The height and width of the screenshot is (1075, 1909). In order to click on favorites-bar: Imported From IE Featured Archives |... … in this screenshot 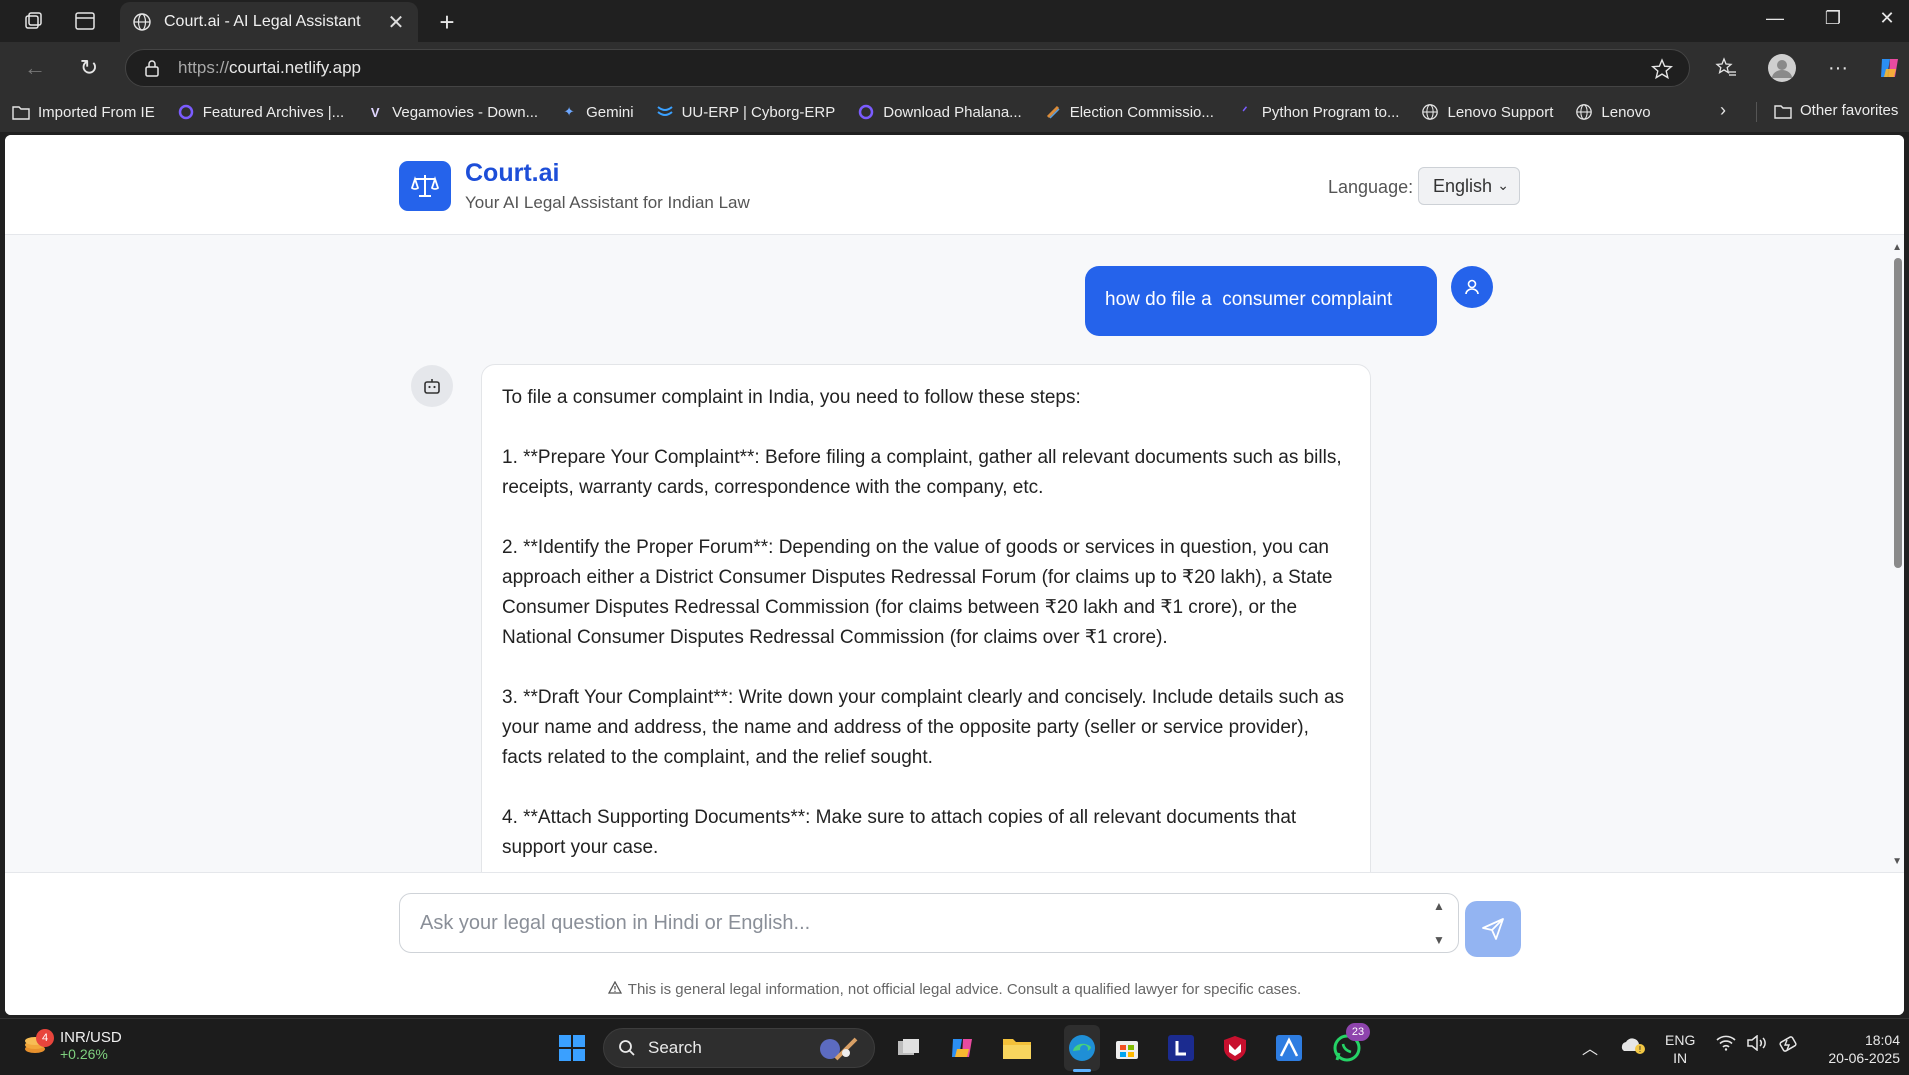, I will do `click(954, 112)`.